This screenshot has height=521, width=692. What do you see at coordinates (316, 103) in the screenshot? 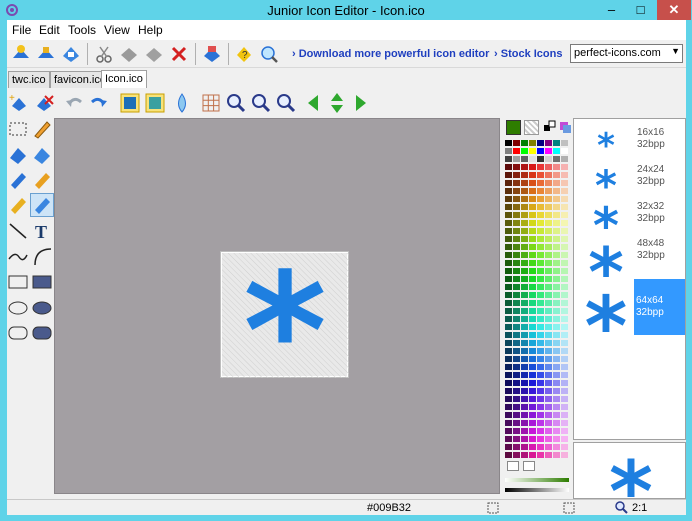
I see `move-left-icon` at bounding box center [316, 103].